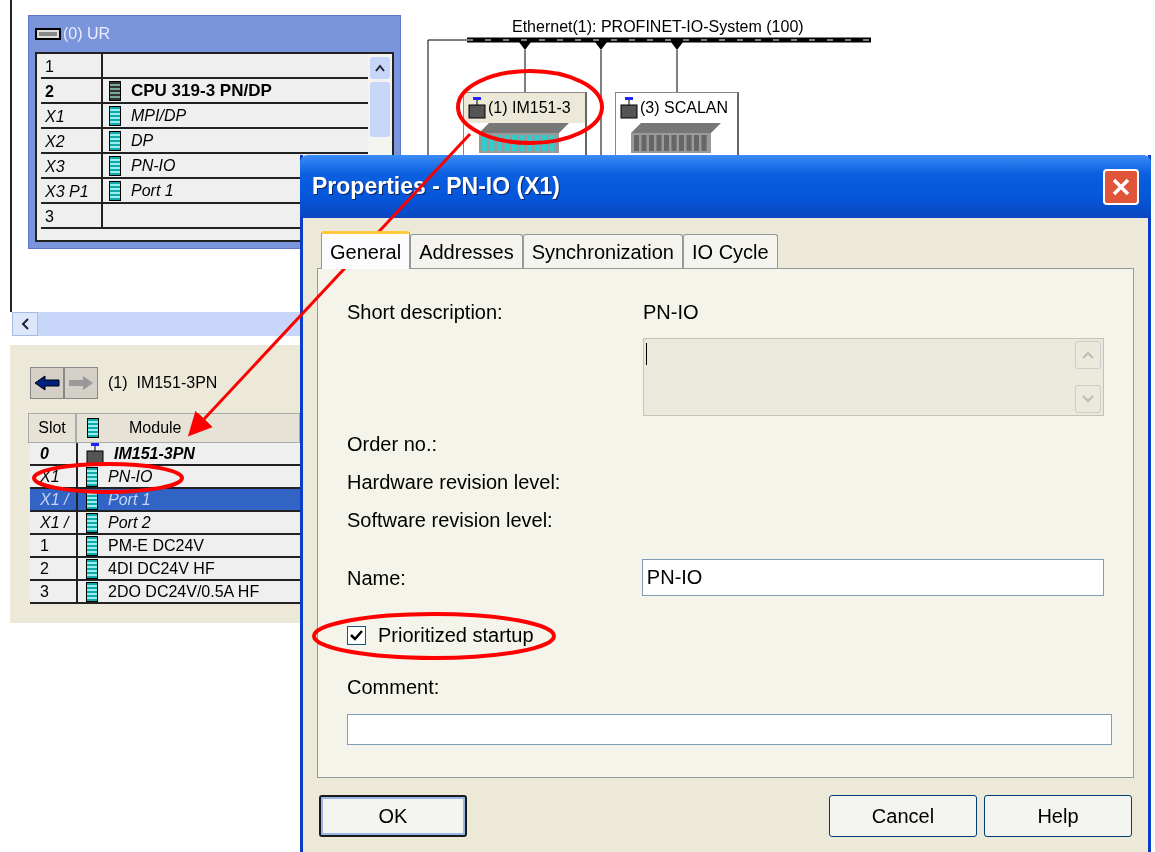 The height and width of the screenshot is (852, 1155). Describe the element at coordinates (454, 482) in the screenshot. I see `field-label: Hardware revision level:` at that location.